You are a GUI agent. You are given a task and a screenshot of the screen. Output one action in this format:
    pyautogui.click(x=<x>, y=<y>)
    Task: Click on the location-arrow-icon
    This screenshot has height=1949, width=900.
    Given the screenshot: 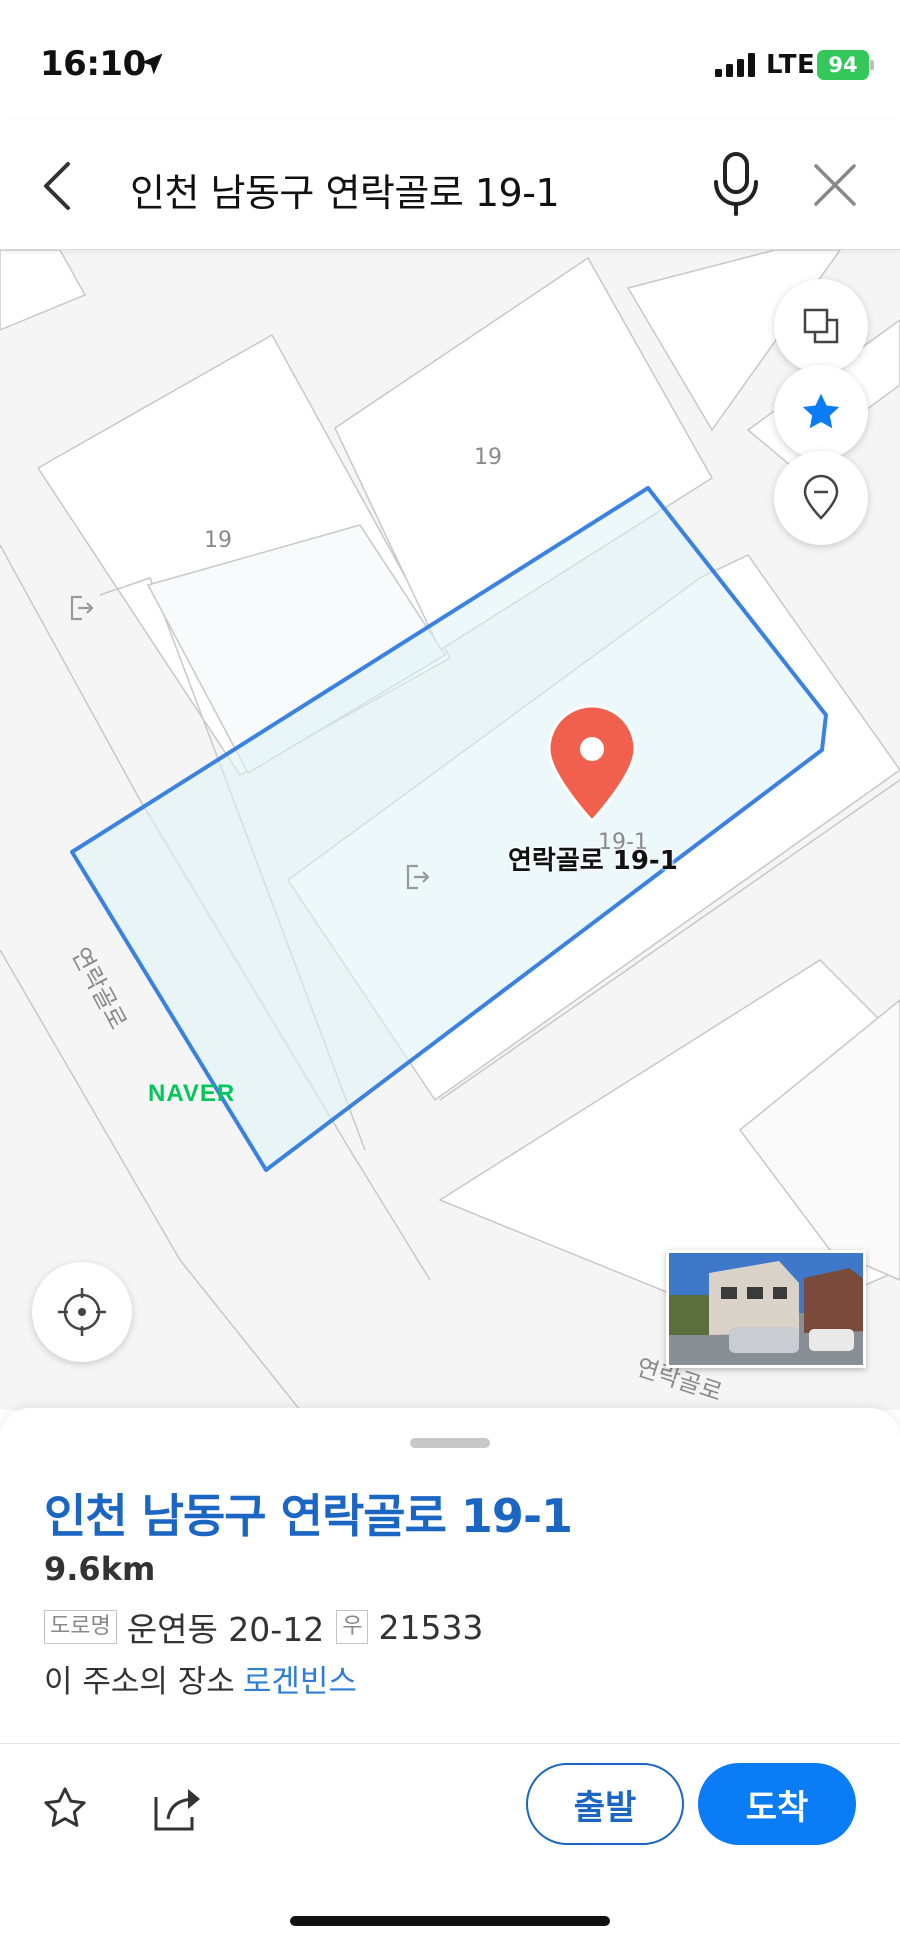 What is the action you would take?
    pyautogui.click(x=152, y=64)
    